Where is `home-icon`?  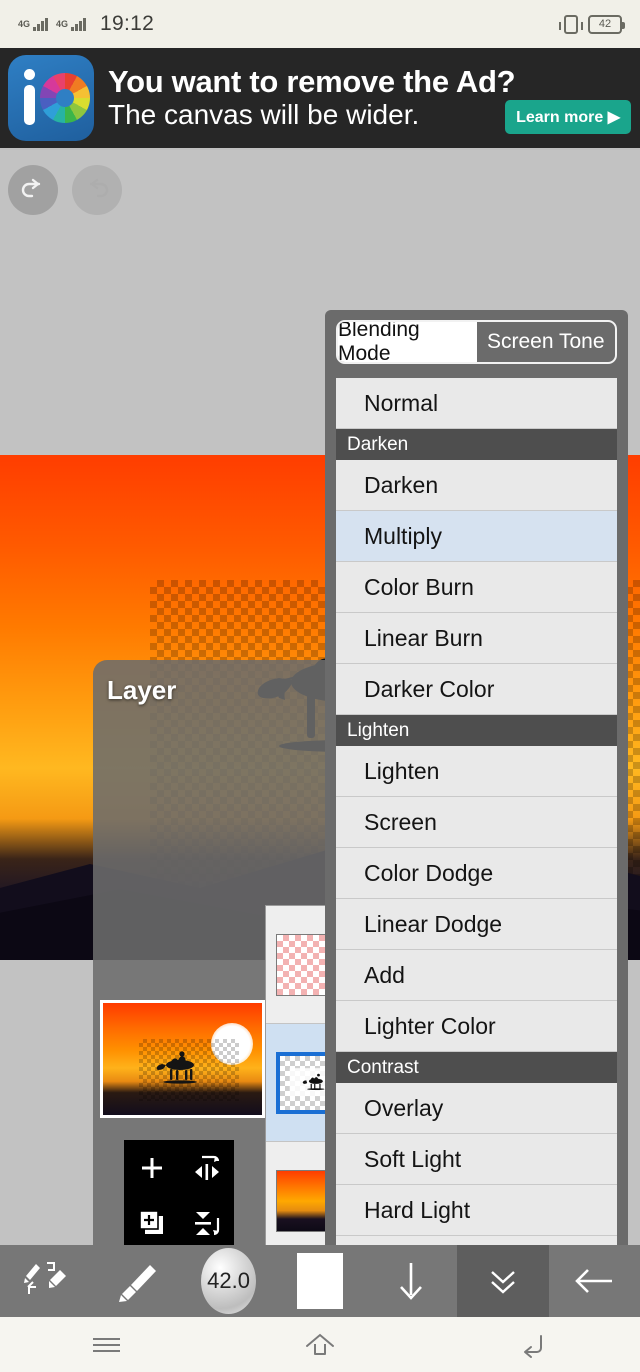 home-icon is located at coordinates (319, 1344).